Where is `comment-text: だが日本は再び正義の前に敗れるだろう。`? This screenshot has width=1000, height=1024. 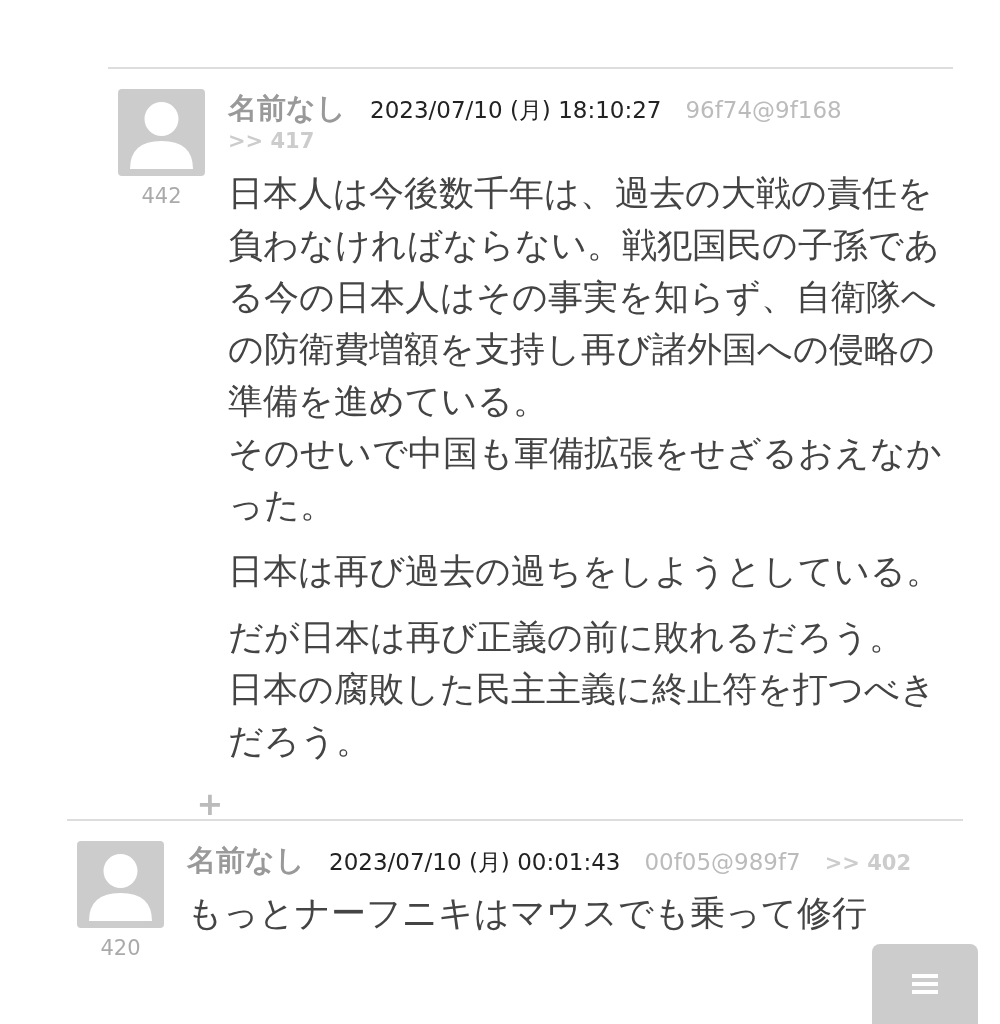 comment-text: だが日本は再び正義の前に敗れるだろう。 is located at coordinates (566, 637).